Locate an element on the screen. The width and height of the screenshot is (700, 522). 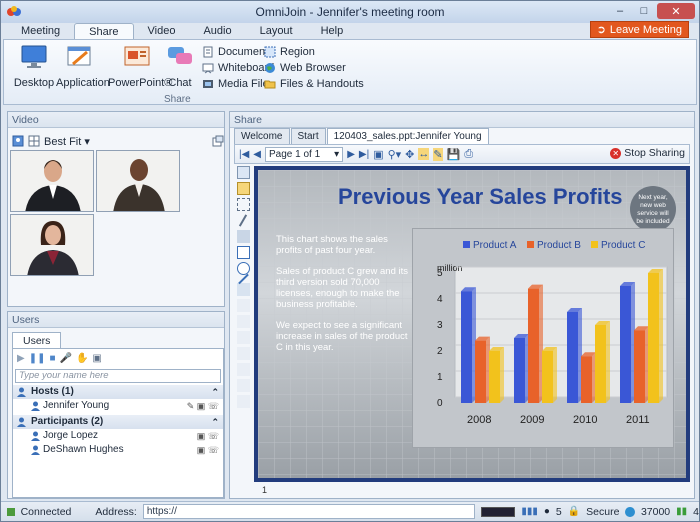
legend-label: Product A is located at coordinates (495, 245).